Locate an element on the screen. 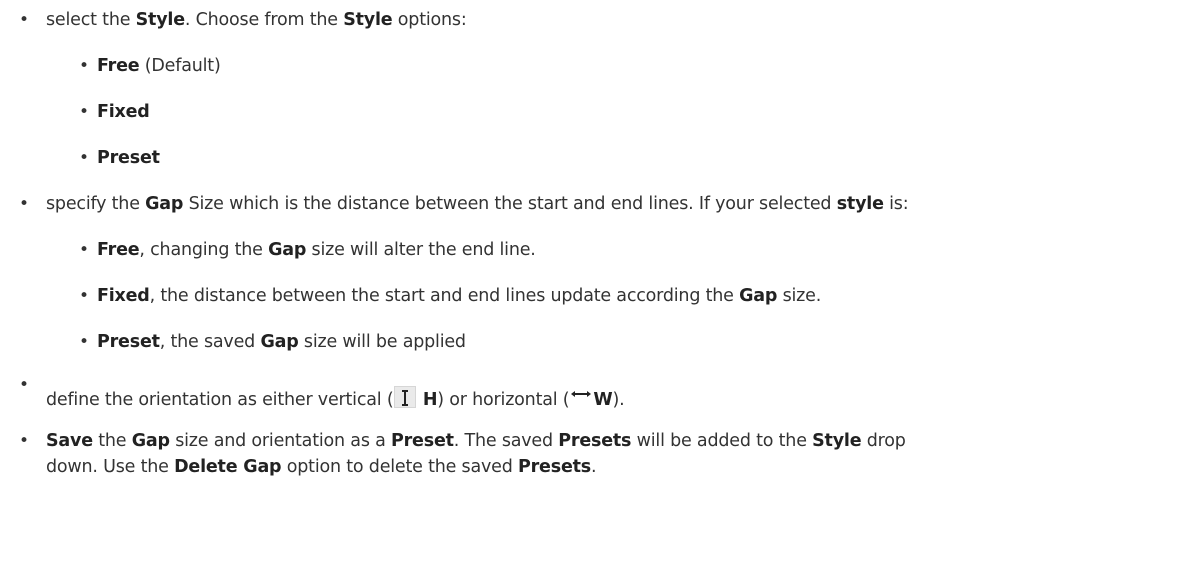 This screenshot has width=1188, height=570. item-text: Fixed is located at coordinates (123, 112).